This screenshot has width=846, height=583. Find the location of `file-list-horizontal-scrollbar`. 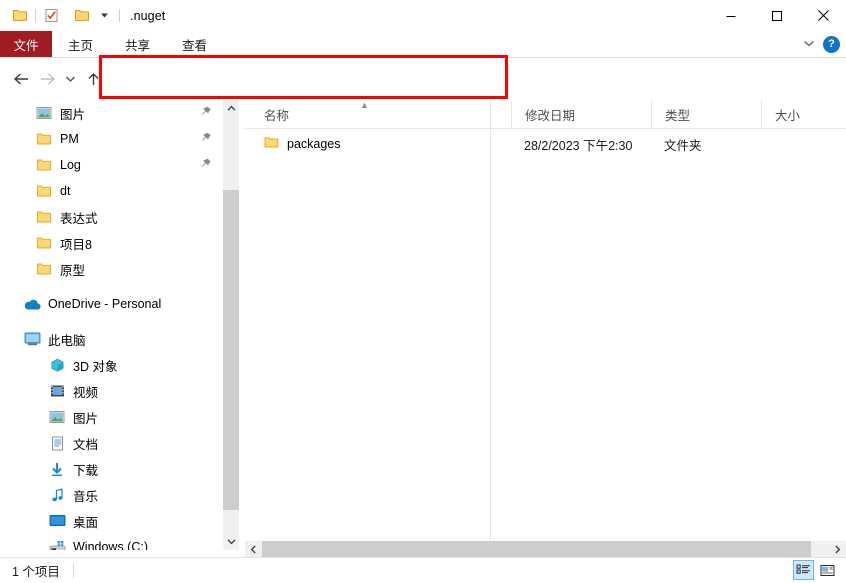

file-list-horizontal-scrollbar is located at coordinates (545, 549).